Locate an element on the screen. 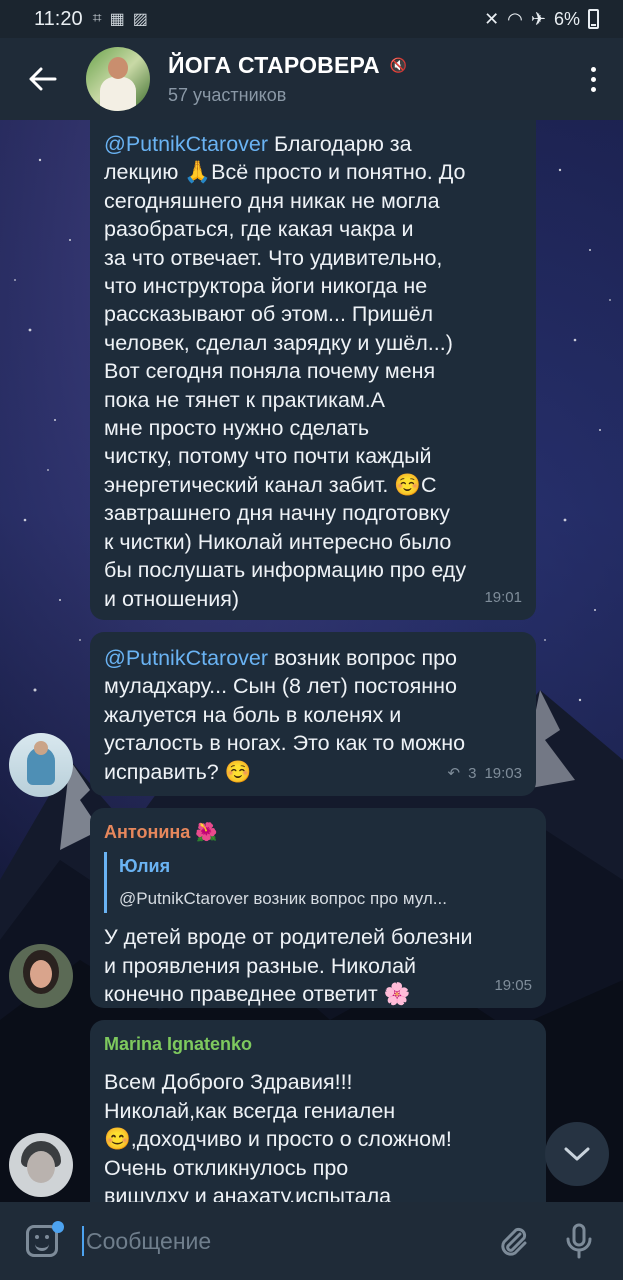 The height and width of the screenshot is (1280, 623). mute-icon: ✕ is located at coordinates (492, 18).